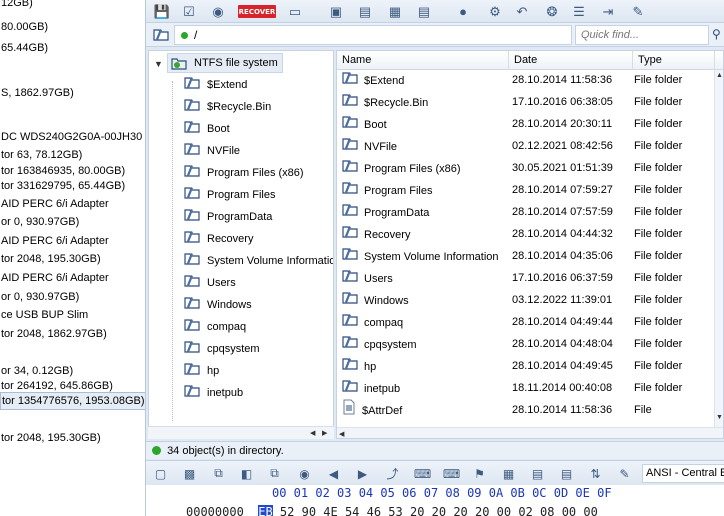 This screenshot has width=724, height=516. I want to click on column-header-date: Date, so click(571, 60).